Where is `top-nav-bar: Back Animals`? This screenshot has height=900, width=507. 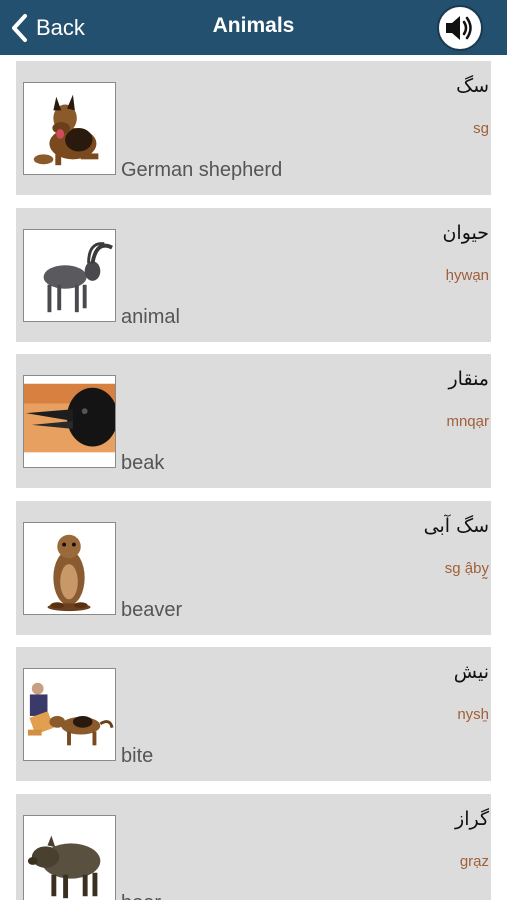 top-nav-bar: Back Animals is located at coordinates (253, 27).